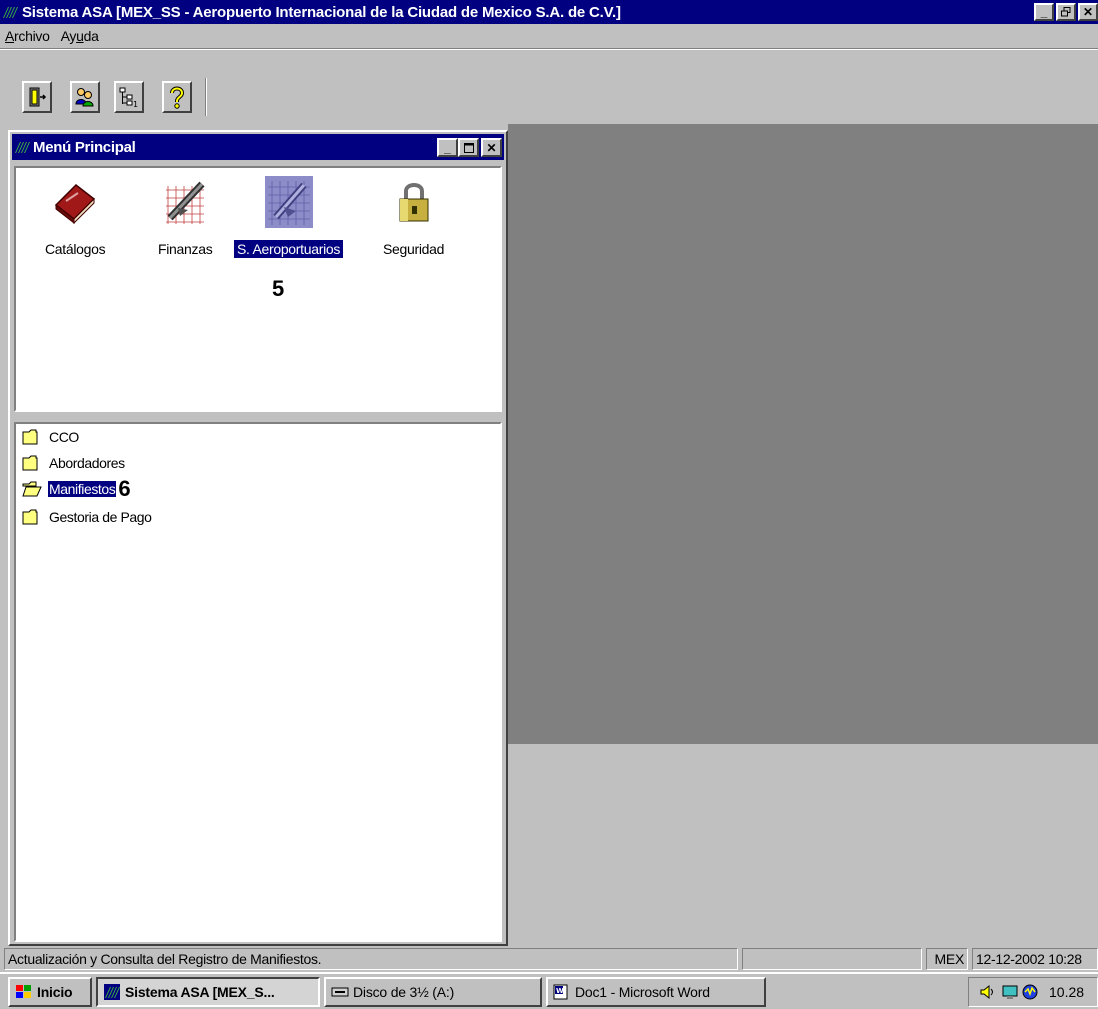  Describe the element at coordinates (55, 992) in the screenshot. I see `start-label: Inicio` at that location.